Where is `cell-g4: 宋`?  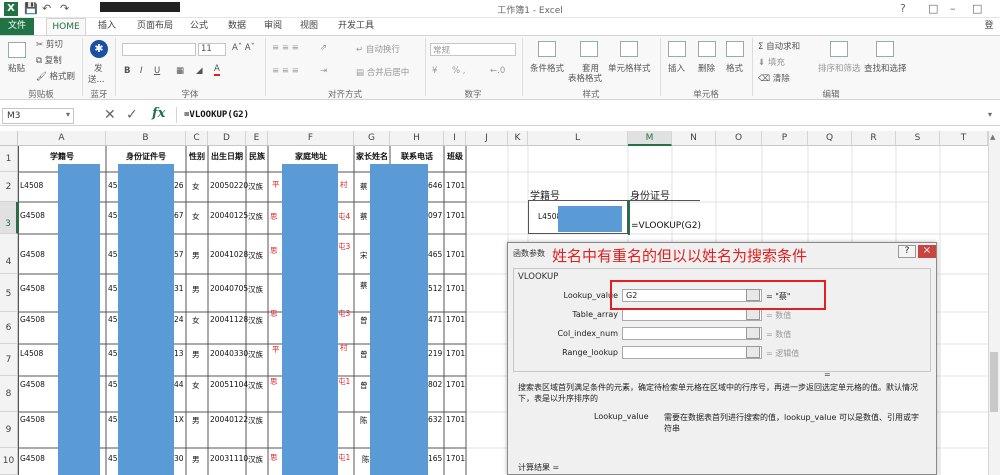 cell-g4: 宋 is located at coordinates (364, 255).